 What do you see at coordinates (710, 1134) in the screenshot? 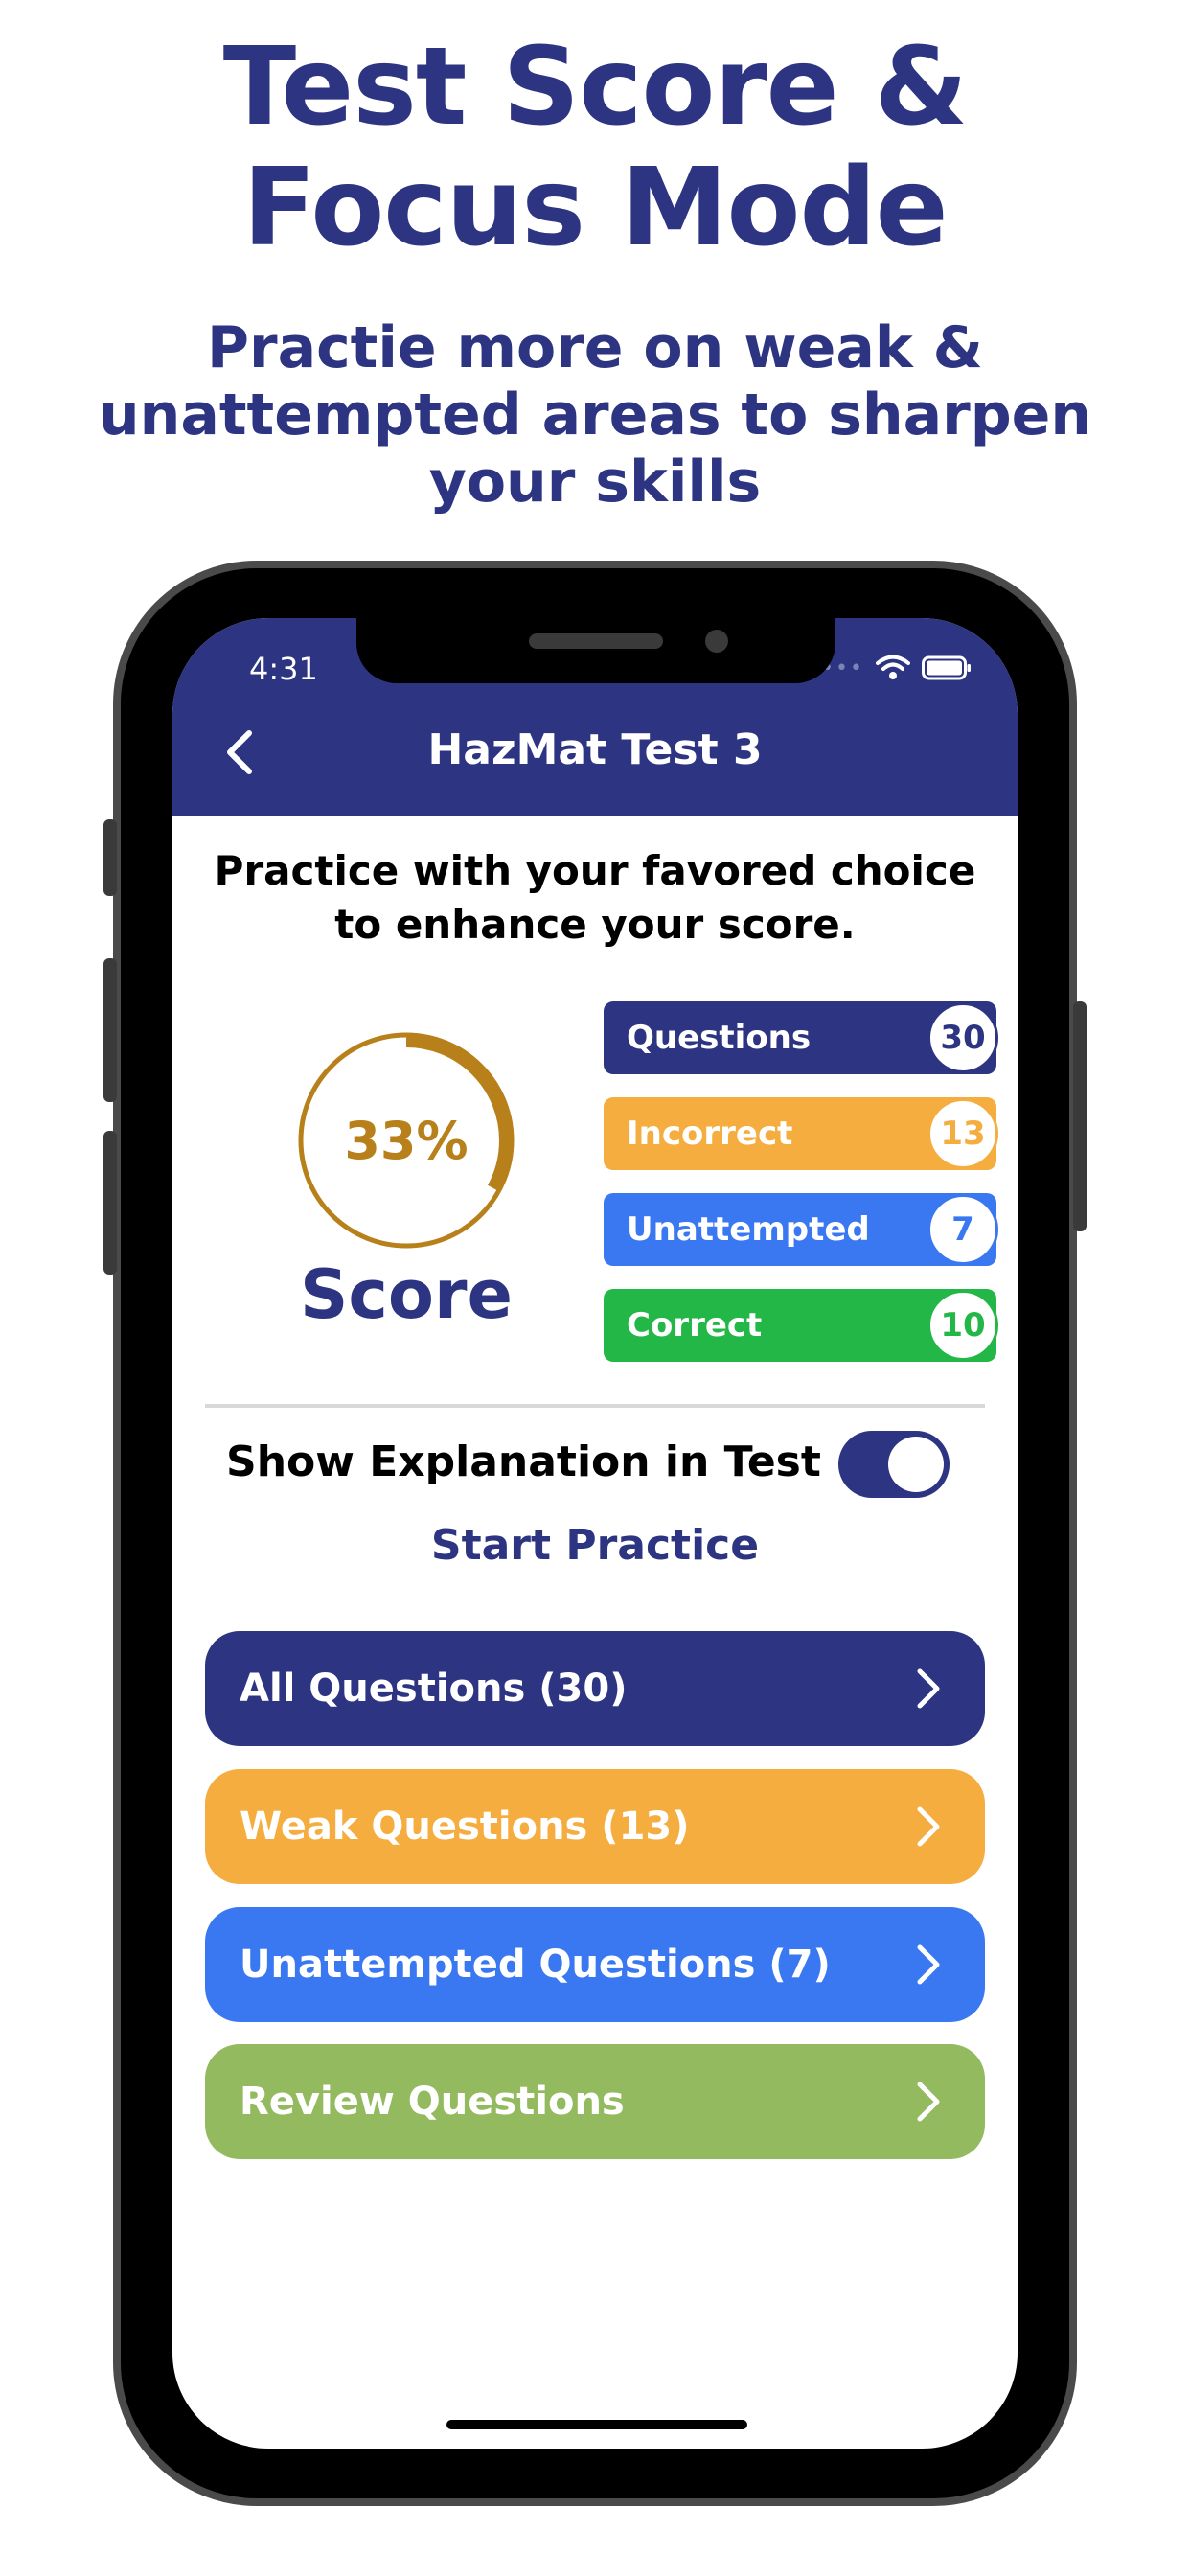
I see `stat-label: Incorrect` at bounding box center [710, 1134].